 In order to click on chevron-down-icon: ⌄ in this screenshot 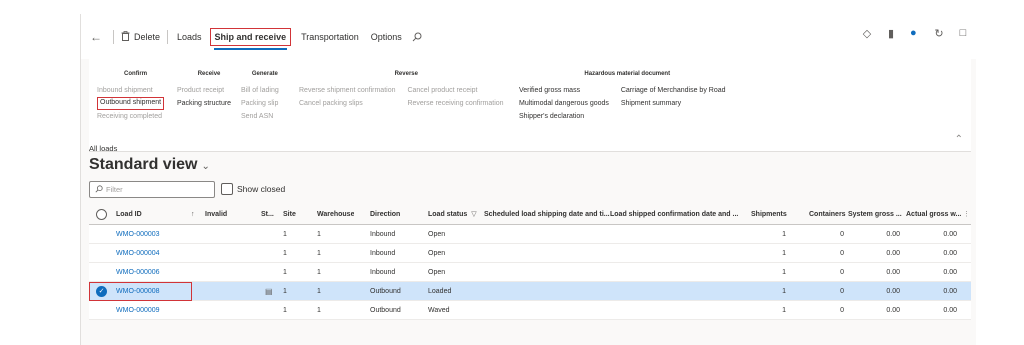, I will do `click(205, 166)`.